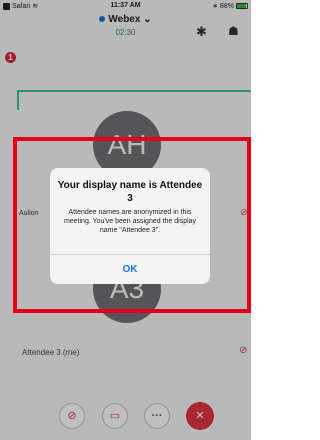 The image size is (320, 440). What do you see at coordinates (130, 269) in the screenshot?
I see `ok-button: OK` at bounding box center [130, 269].